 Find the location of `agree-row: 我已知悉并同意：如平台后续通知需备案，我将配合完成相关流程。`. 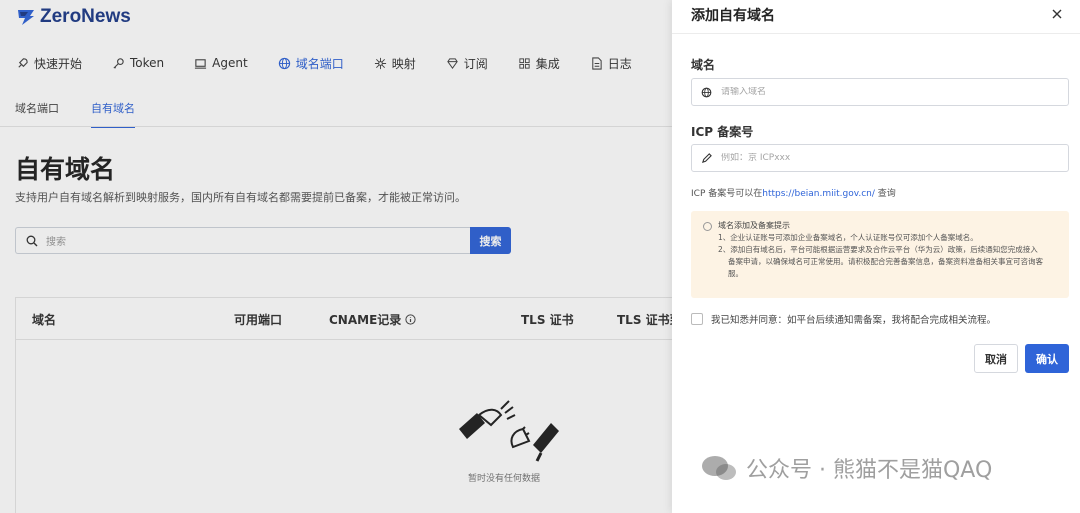

agree-row: 我已知悉并同意：如平台后续通知需备案，我将配合完成相关流程。 is located at coordinates (843, 319).